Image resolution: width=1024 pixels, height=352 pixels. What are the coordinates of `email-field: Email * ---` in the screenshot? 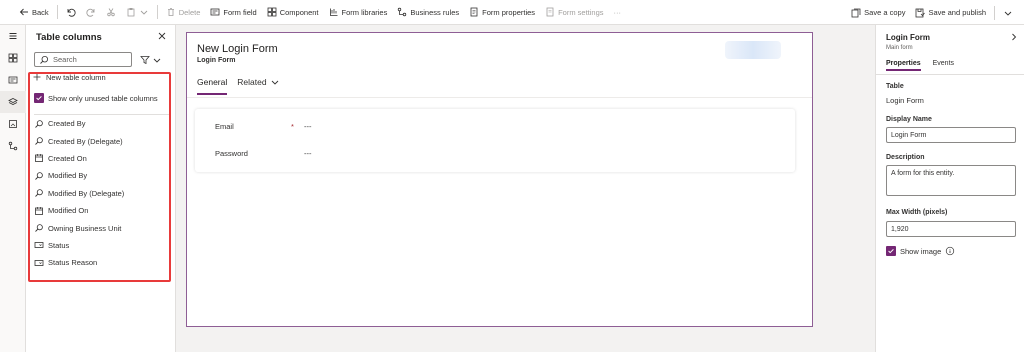 It's located at (263, 126).